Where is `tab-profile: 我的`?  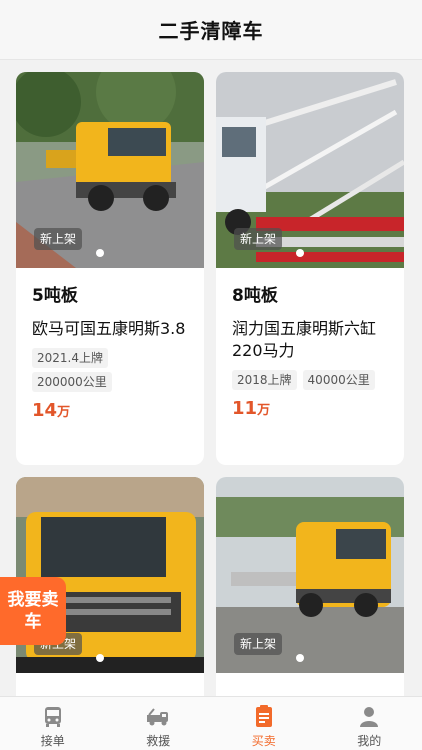
tab-profile: 我的 is located at coordinates (369, 723).